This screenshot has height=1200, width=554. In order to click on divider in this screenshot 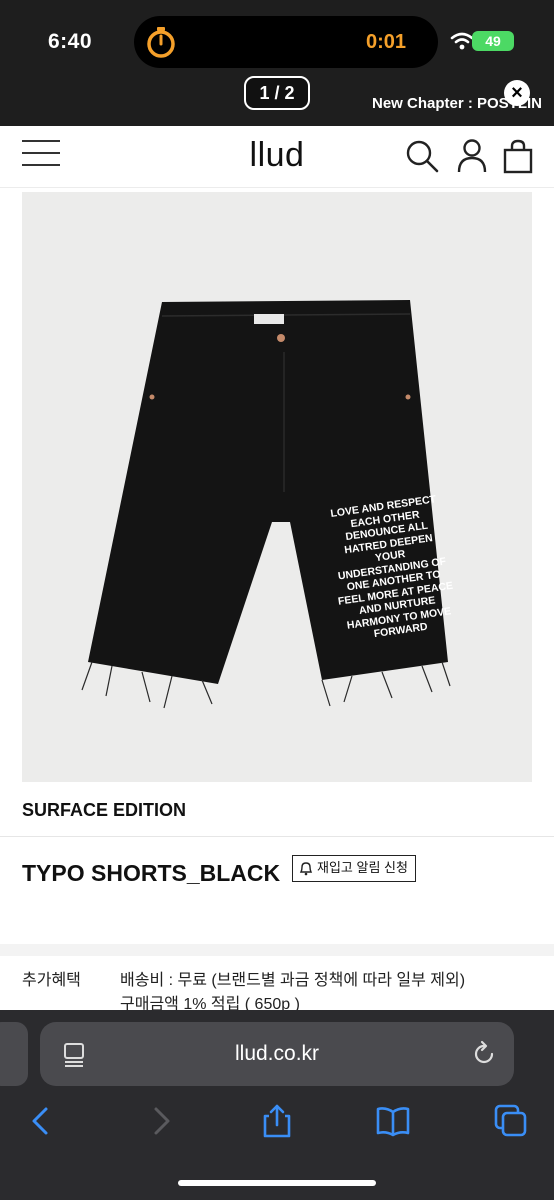, I will do `click(277, 836)`.